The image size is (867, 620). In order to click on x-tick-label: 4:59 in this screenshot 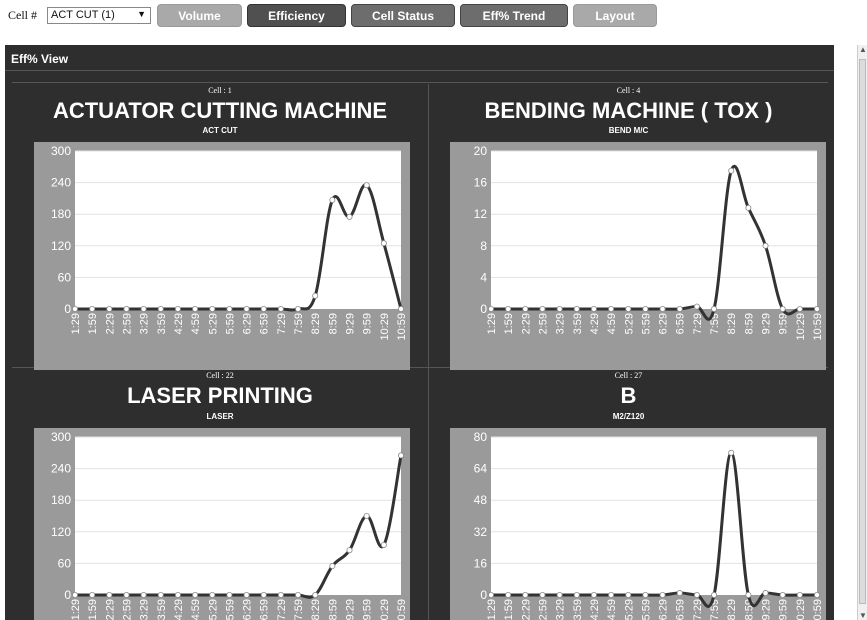, I will do `click(612, 609)`.